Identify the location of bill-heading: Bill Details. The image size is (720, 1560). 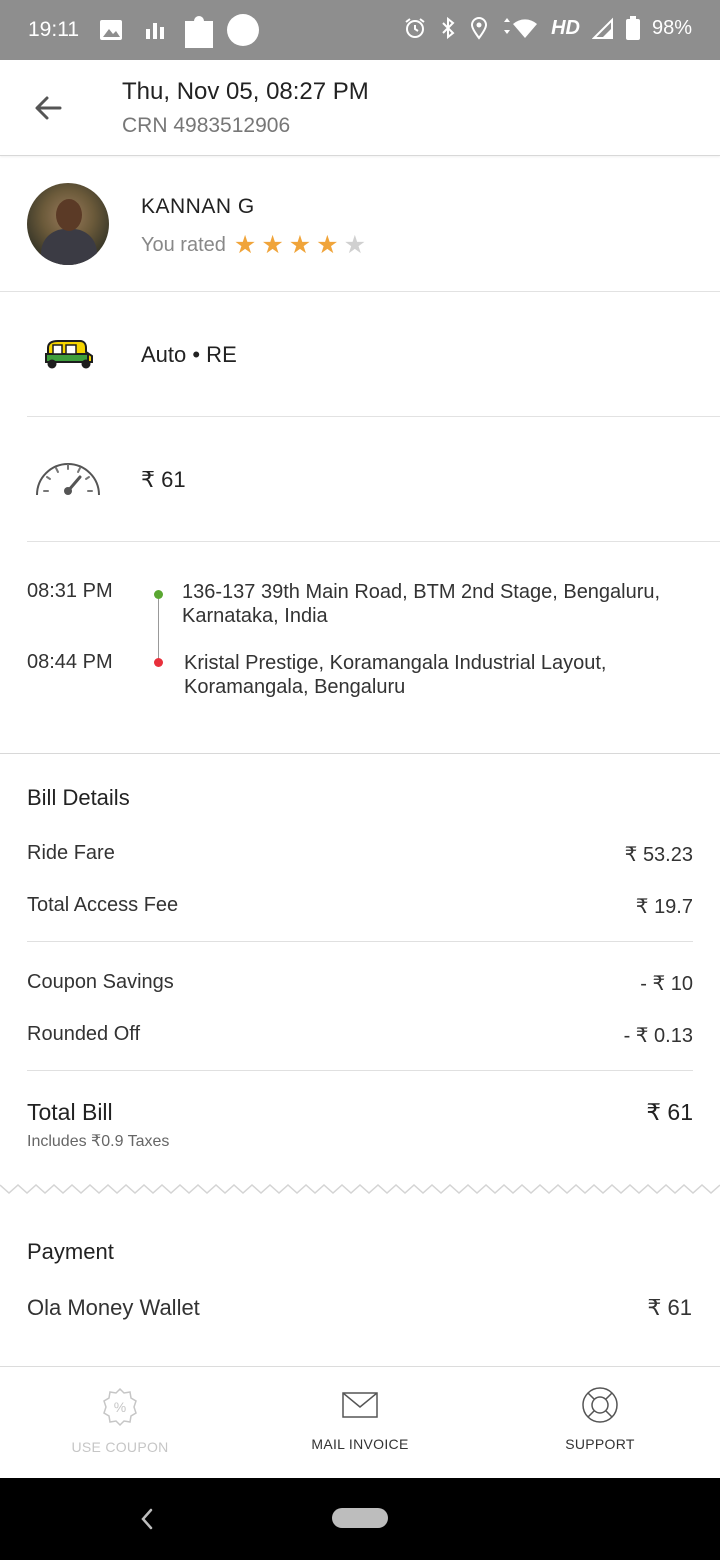
(78, 797).